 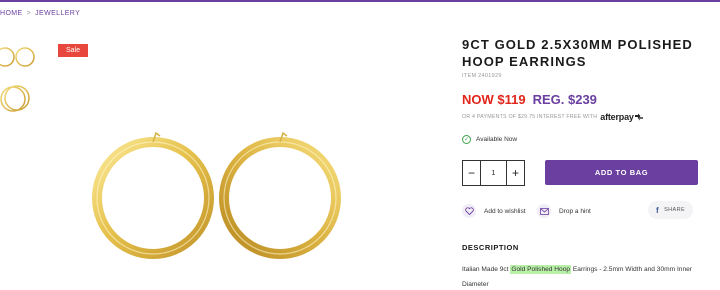 I want to click on top-accent-bar, so click(x=360, y=1).